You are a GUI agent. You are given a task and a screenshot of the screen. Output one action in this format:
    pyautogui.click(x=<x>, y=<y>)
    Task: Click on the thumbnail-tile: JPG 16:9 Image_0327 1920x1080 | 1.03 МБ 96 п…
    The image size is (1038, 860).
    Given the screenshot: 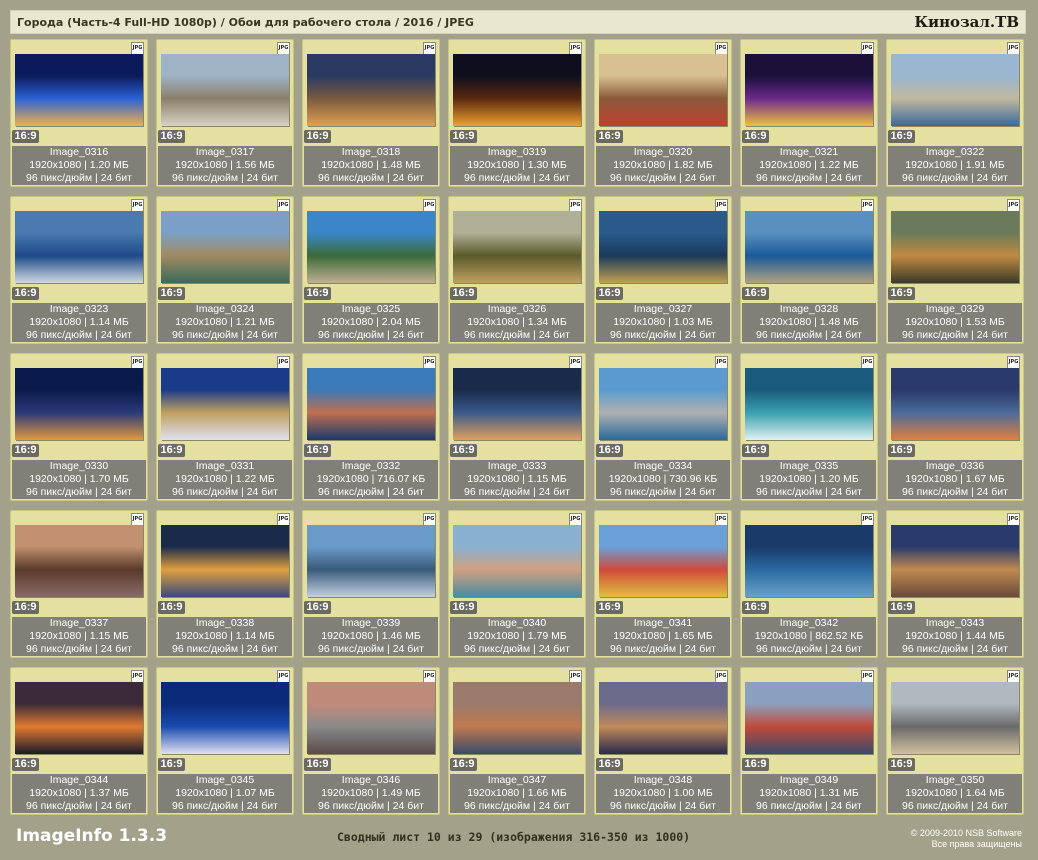 What is the action you would take?
    pyautogui.click(x=663, y=270)
    